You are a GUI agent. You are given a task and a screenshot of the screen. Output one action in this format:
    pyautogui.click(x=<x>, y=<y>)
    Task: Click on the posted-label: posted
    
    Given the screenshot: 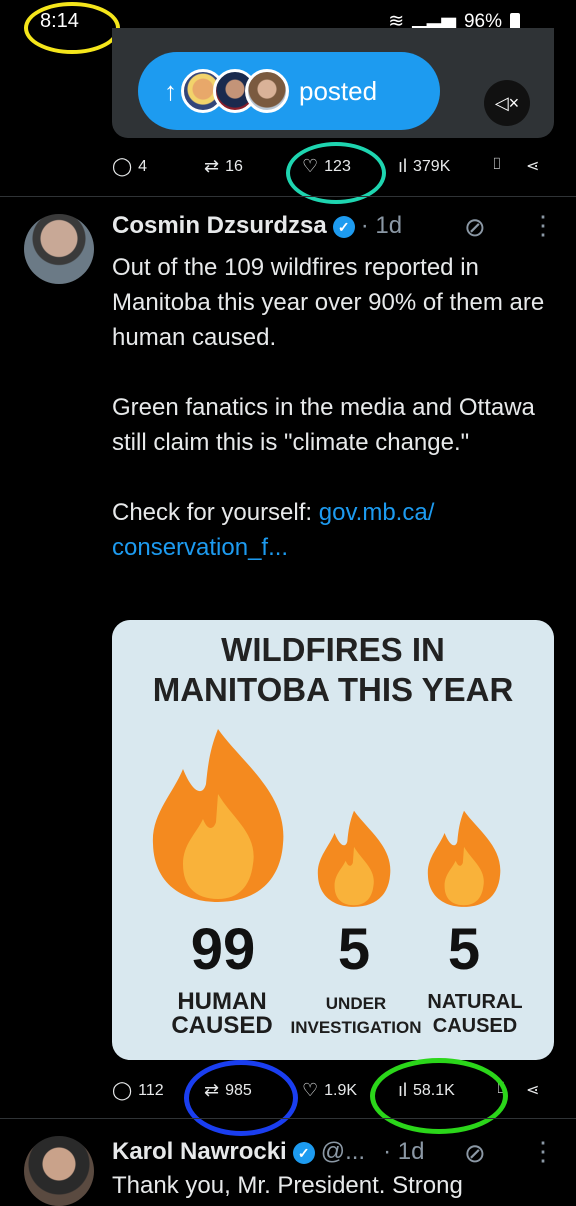 What is the action you would take?
    pyautogui.click(x=338, y=90)
    